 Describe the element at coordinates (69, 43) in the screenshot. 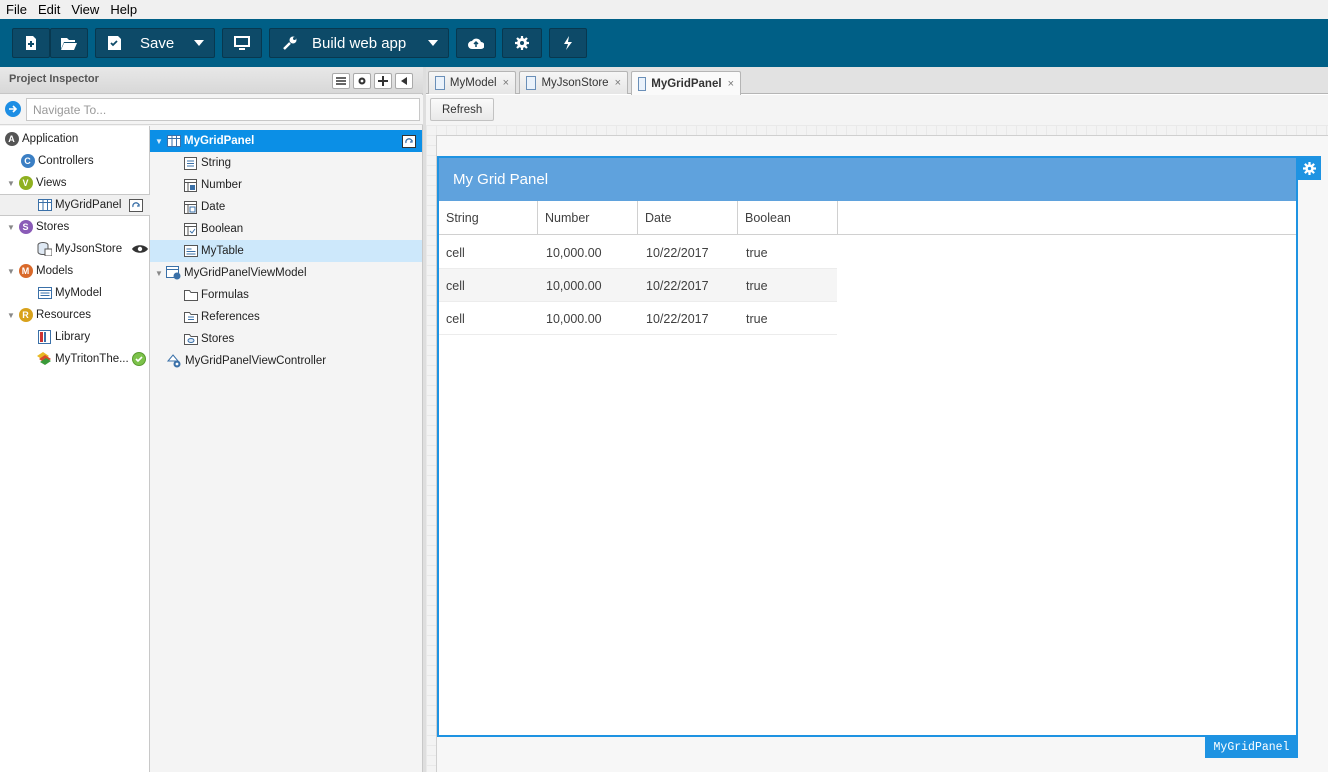

I see `open-folder-button` at that location.